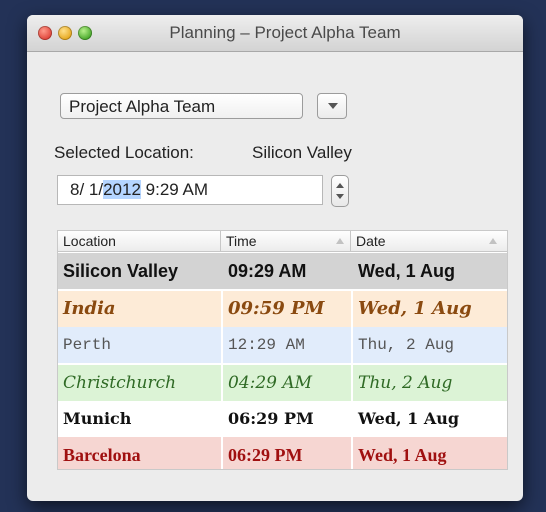 The height and width of the screenshot is (512, 546). I want to click on location-cell: Christchurch, so click(120, 383).